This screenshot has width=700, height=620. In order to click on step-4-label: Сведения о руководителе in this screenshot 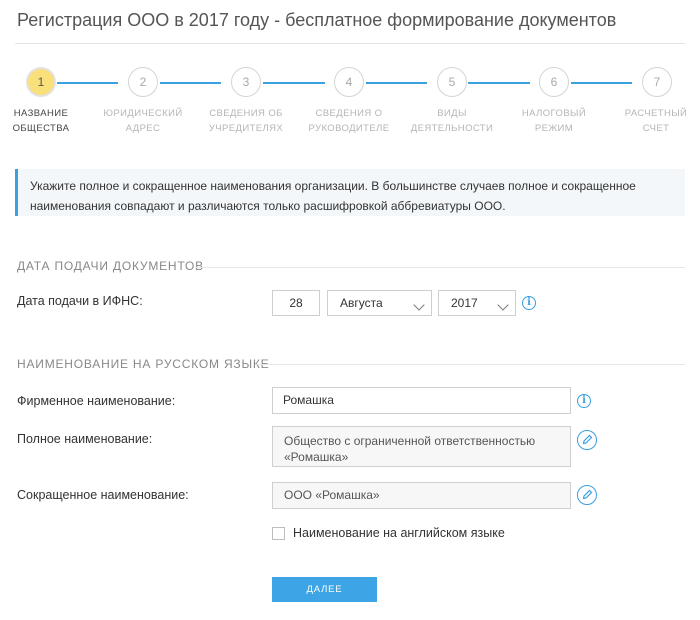, I will do `click(349, 121)`.